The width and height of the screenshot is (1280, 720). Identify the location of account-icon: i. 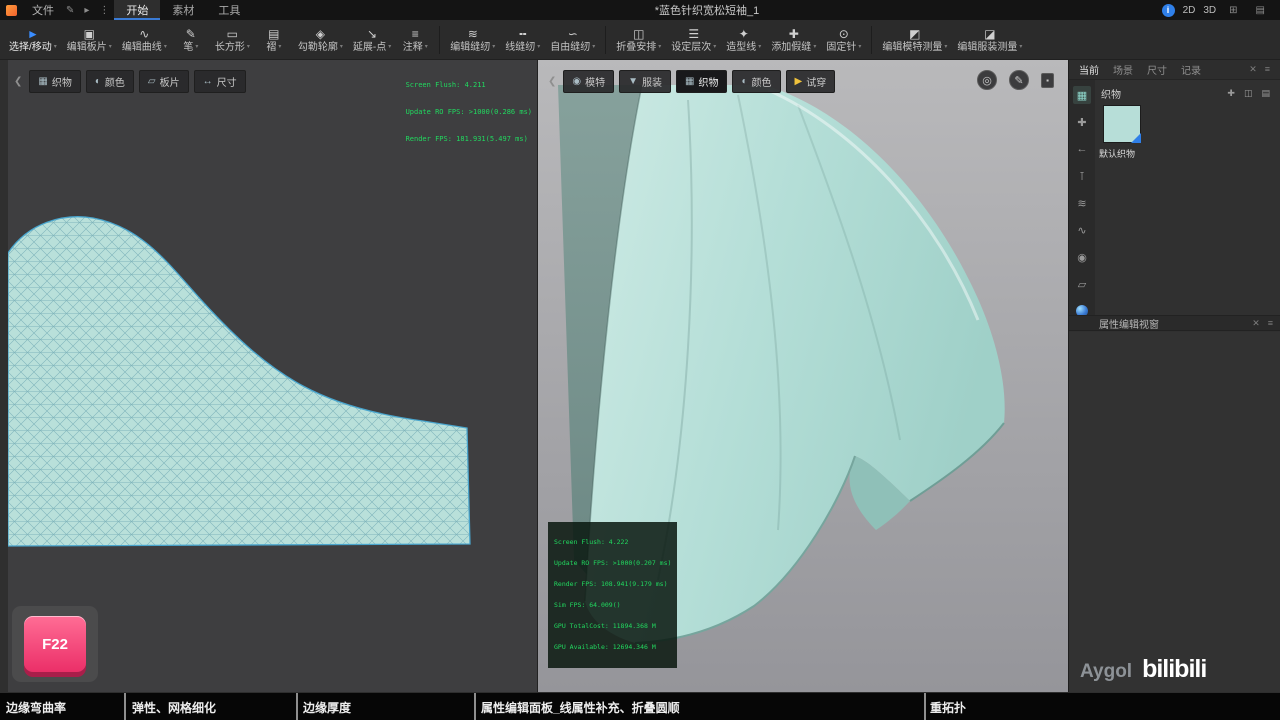
(1168, 10).